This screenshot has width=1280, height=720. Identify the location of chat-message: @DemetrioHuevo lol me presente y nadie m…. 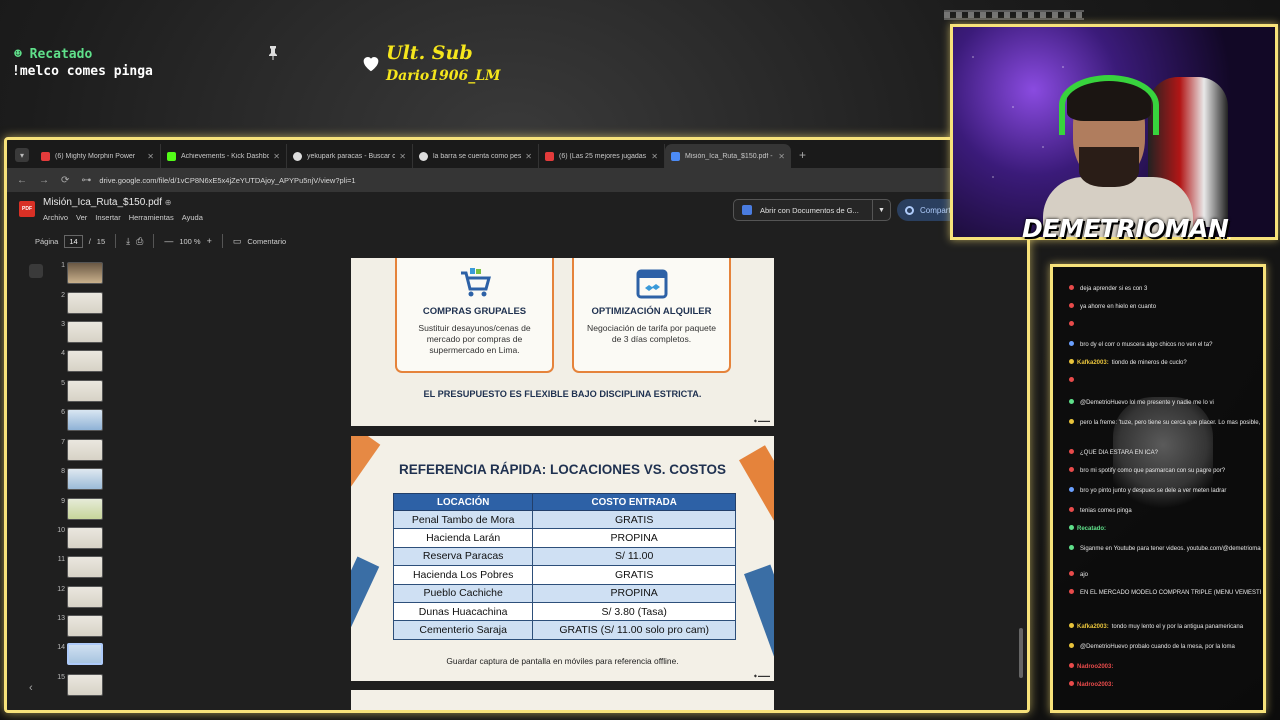
(1165, 403).